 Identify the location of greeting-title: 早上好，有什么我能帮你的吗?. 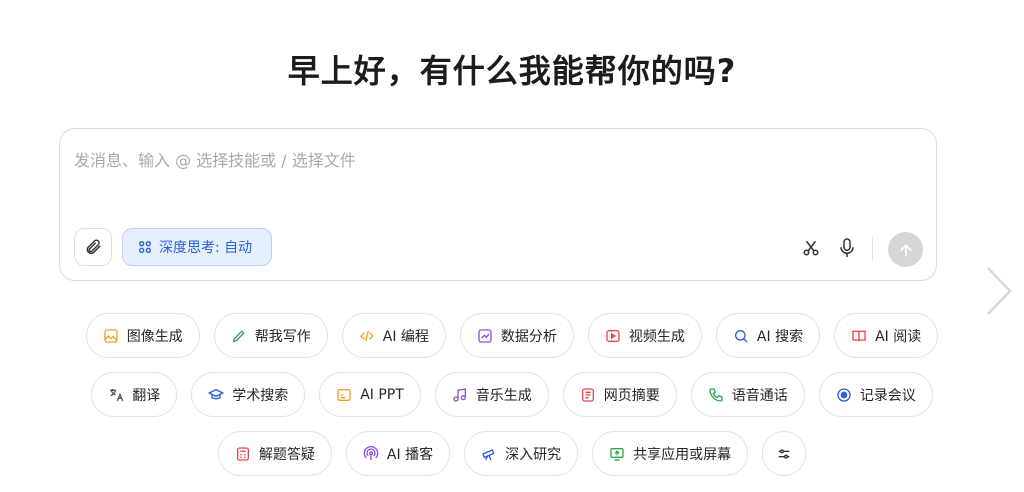
(512, 71).